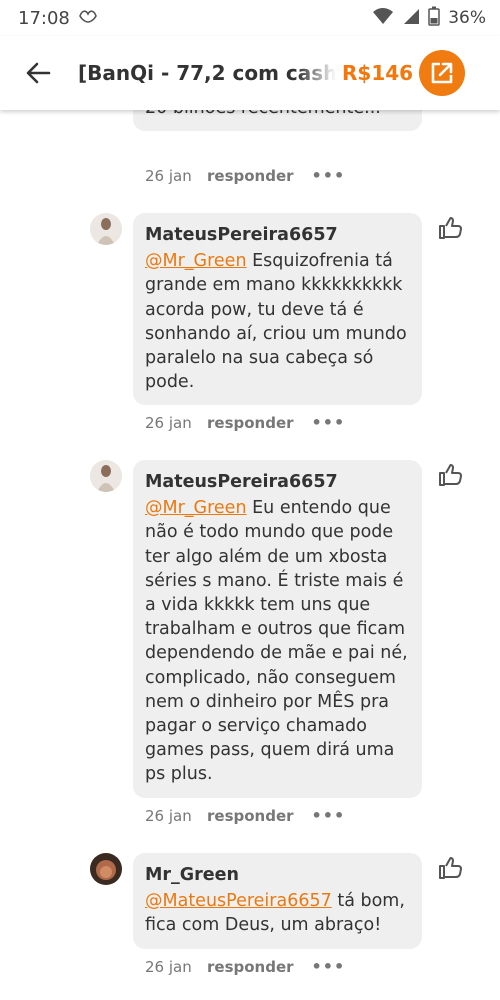 This screenshot has height=1000, width=500. I want to click on battery-icon, so click(434, 18).